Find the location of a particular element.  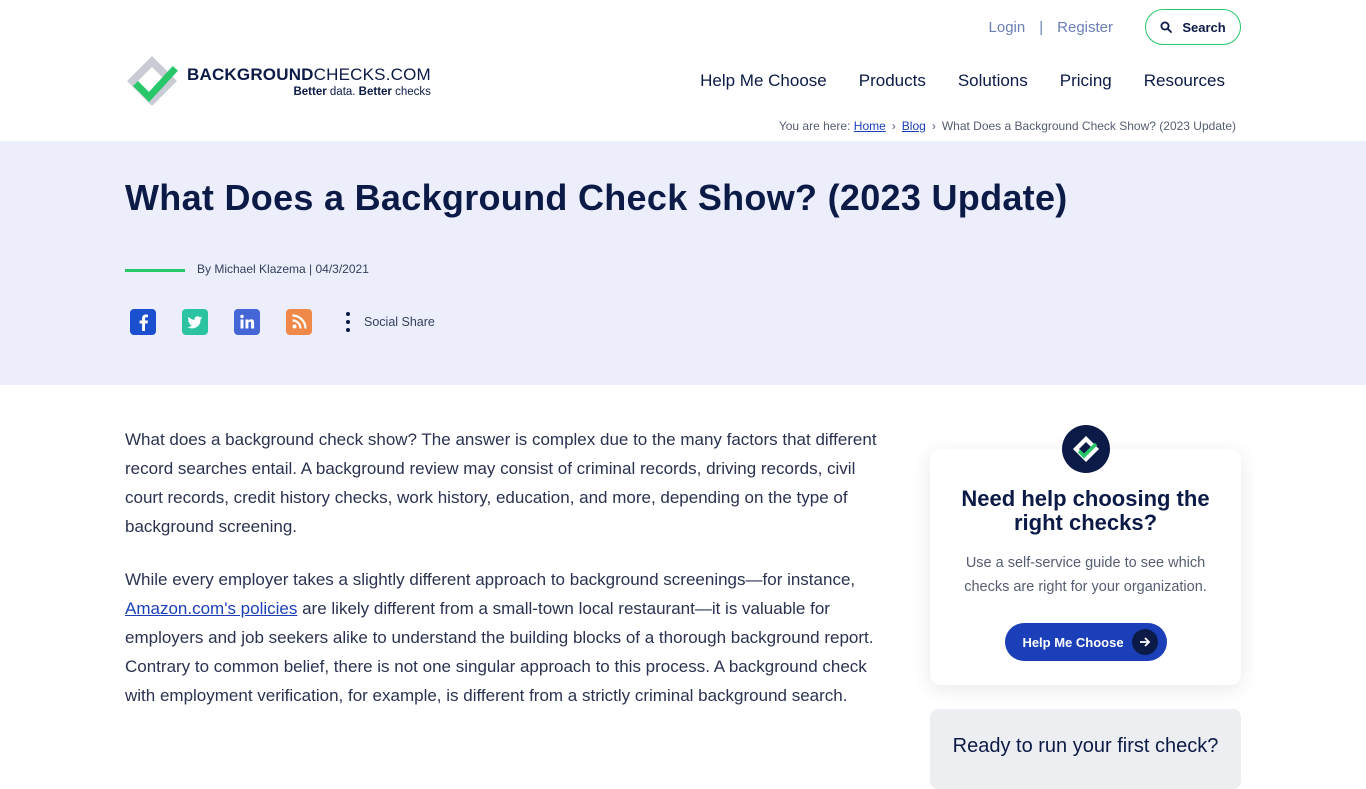

logo-wordmark: BACKGROUNDCHECKS.COM is located at coordinates (309, 74).